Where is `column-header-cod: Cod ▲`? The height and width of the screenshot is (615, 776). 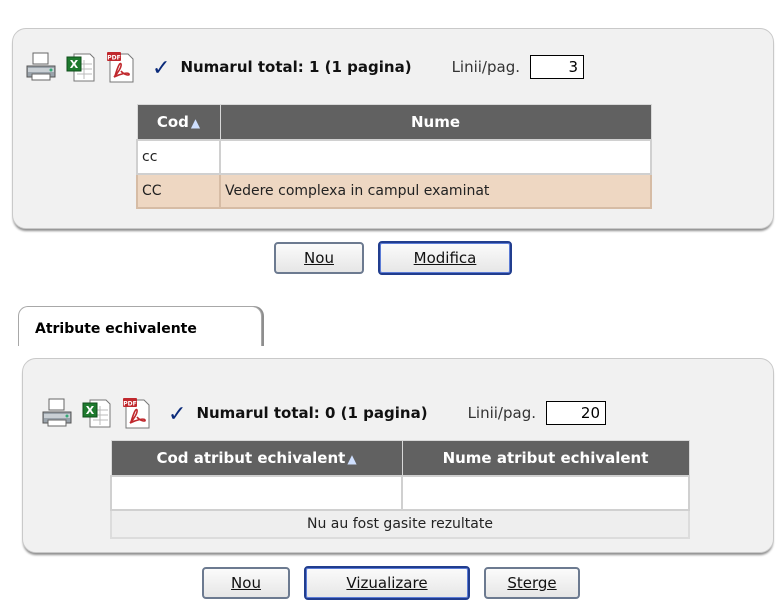 column-header-cod: Cod ▲ is located at coordinates (178, 122).